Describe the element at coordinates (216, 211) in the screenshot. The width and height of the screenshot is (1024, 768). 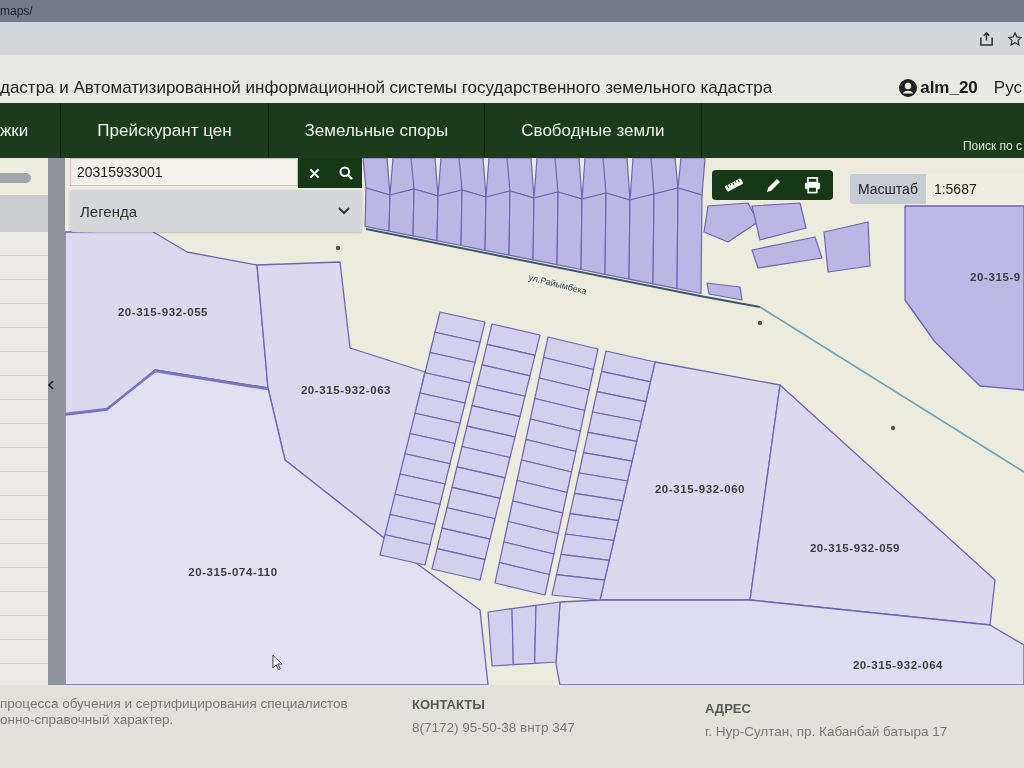
I see `legend-dropdown: Легенда` at that location.